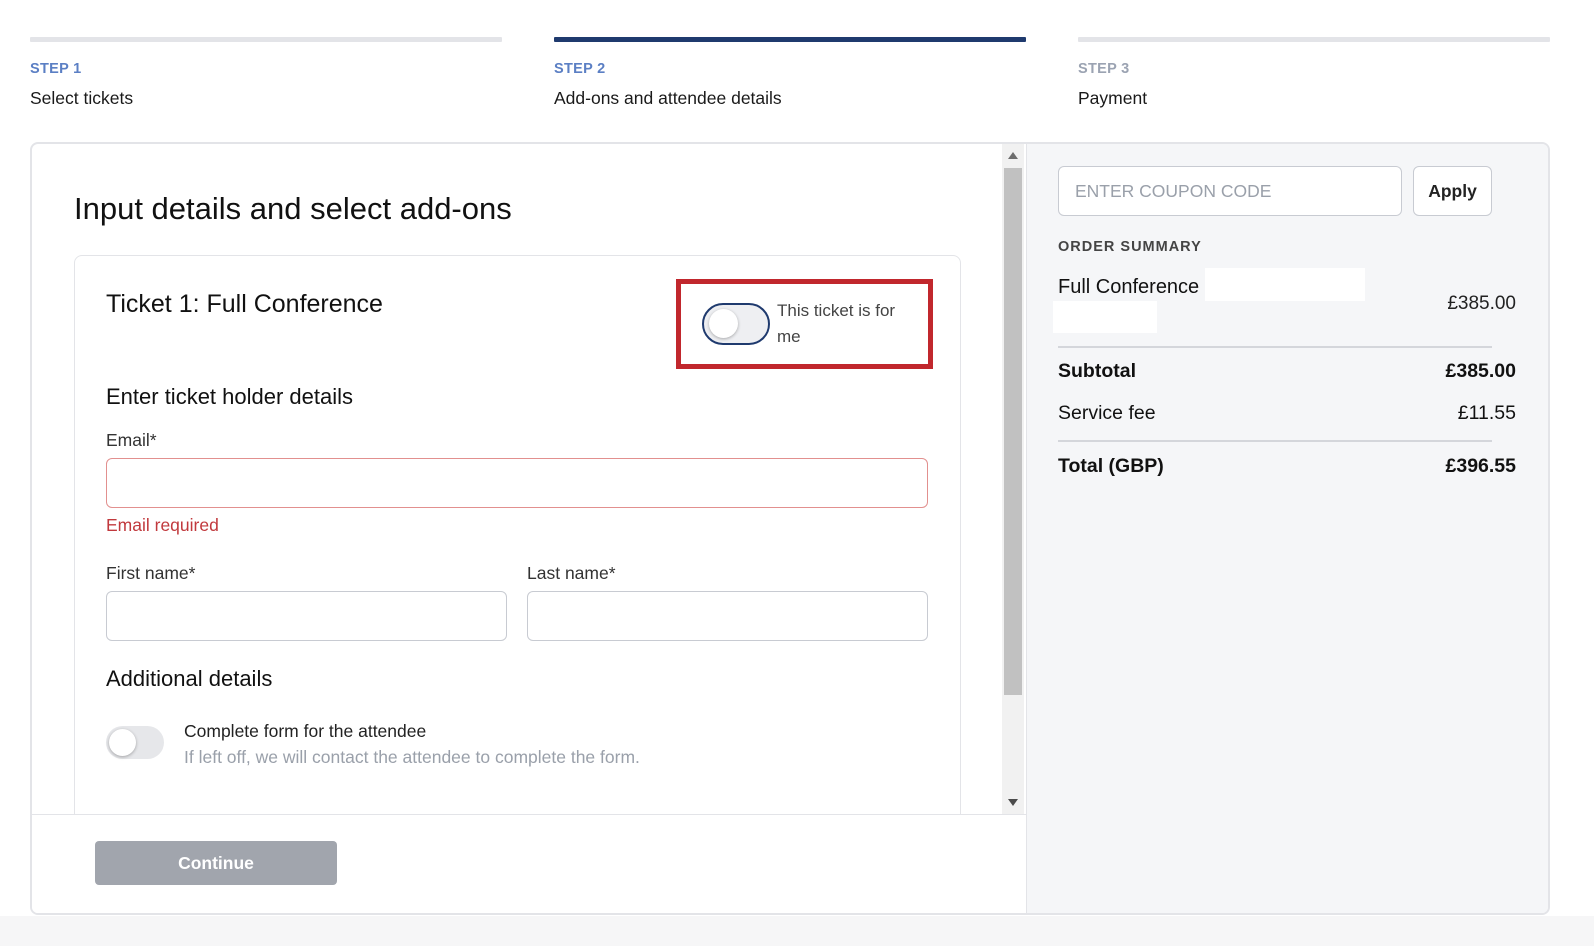  I want to click on email-label: Email*, so click(131, 440).